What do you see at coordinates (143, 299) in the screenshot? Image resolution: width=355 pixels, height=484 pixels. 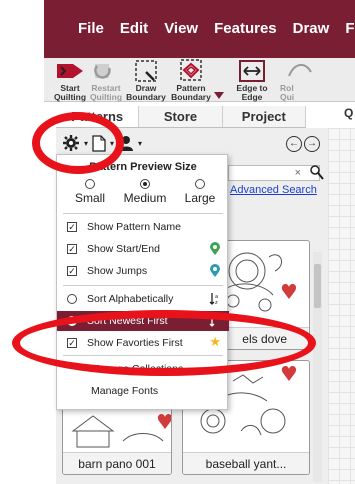 I see `option-sort-alphabetically: Sort Alphabetically a z` at bounding box center [143, 299].